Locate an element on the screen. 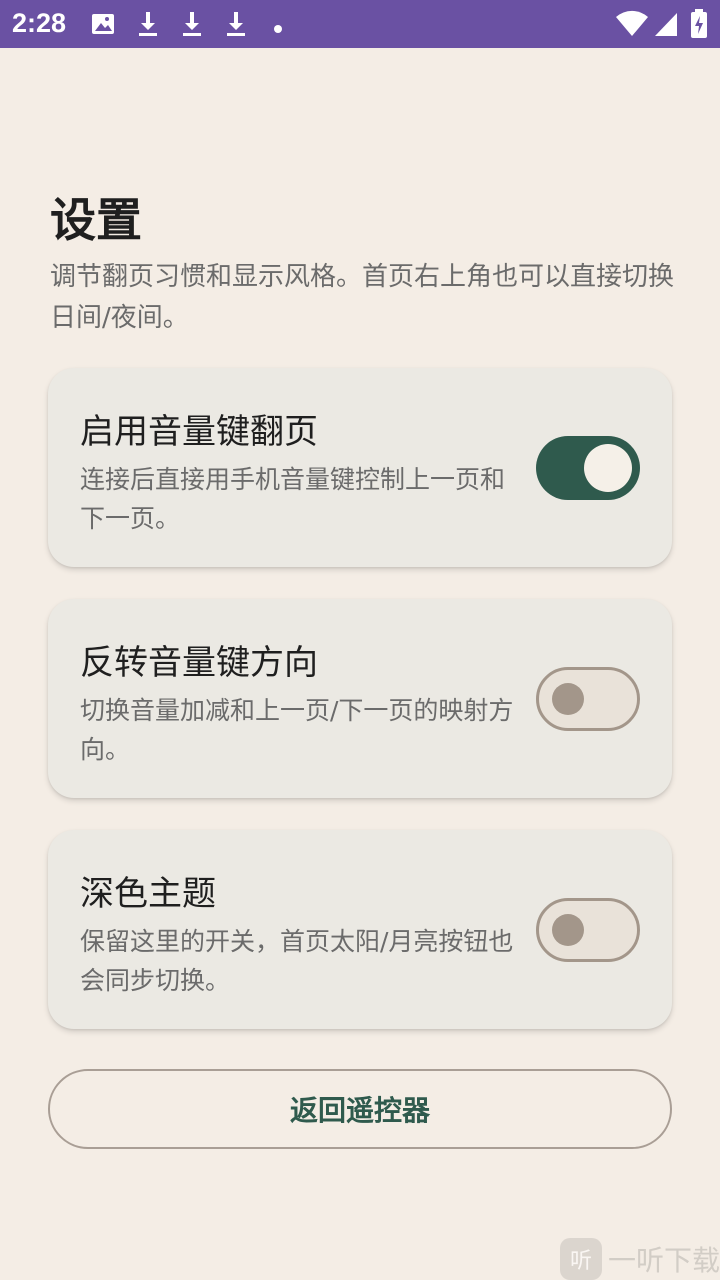  back-to-remote-button: 返回遥控器 is located at coordinates (360, 1109).